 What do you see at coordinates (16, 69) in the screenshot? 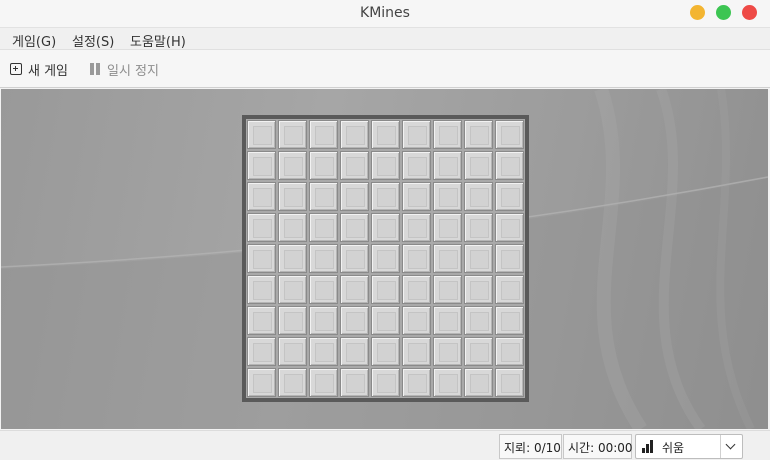
I see `plus-square-icon` at bounding box center [16, 69].